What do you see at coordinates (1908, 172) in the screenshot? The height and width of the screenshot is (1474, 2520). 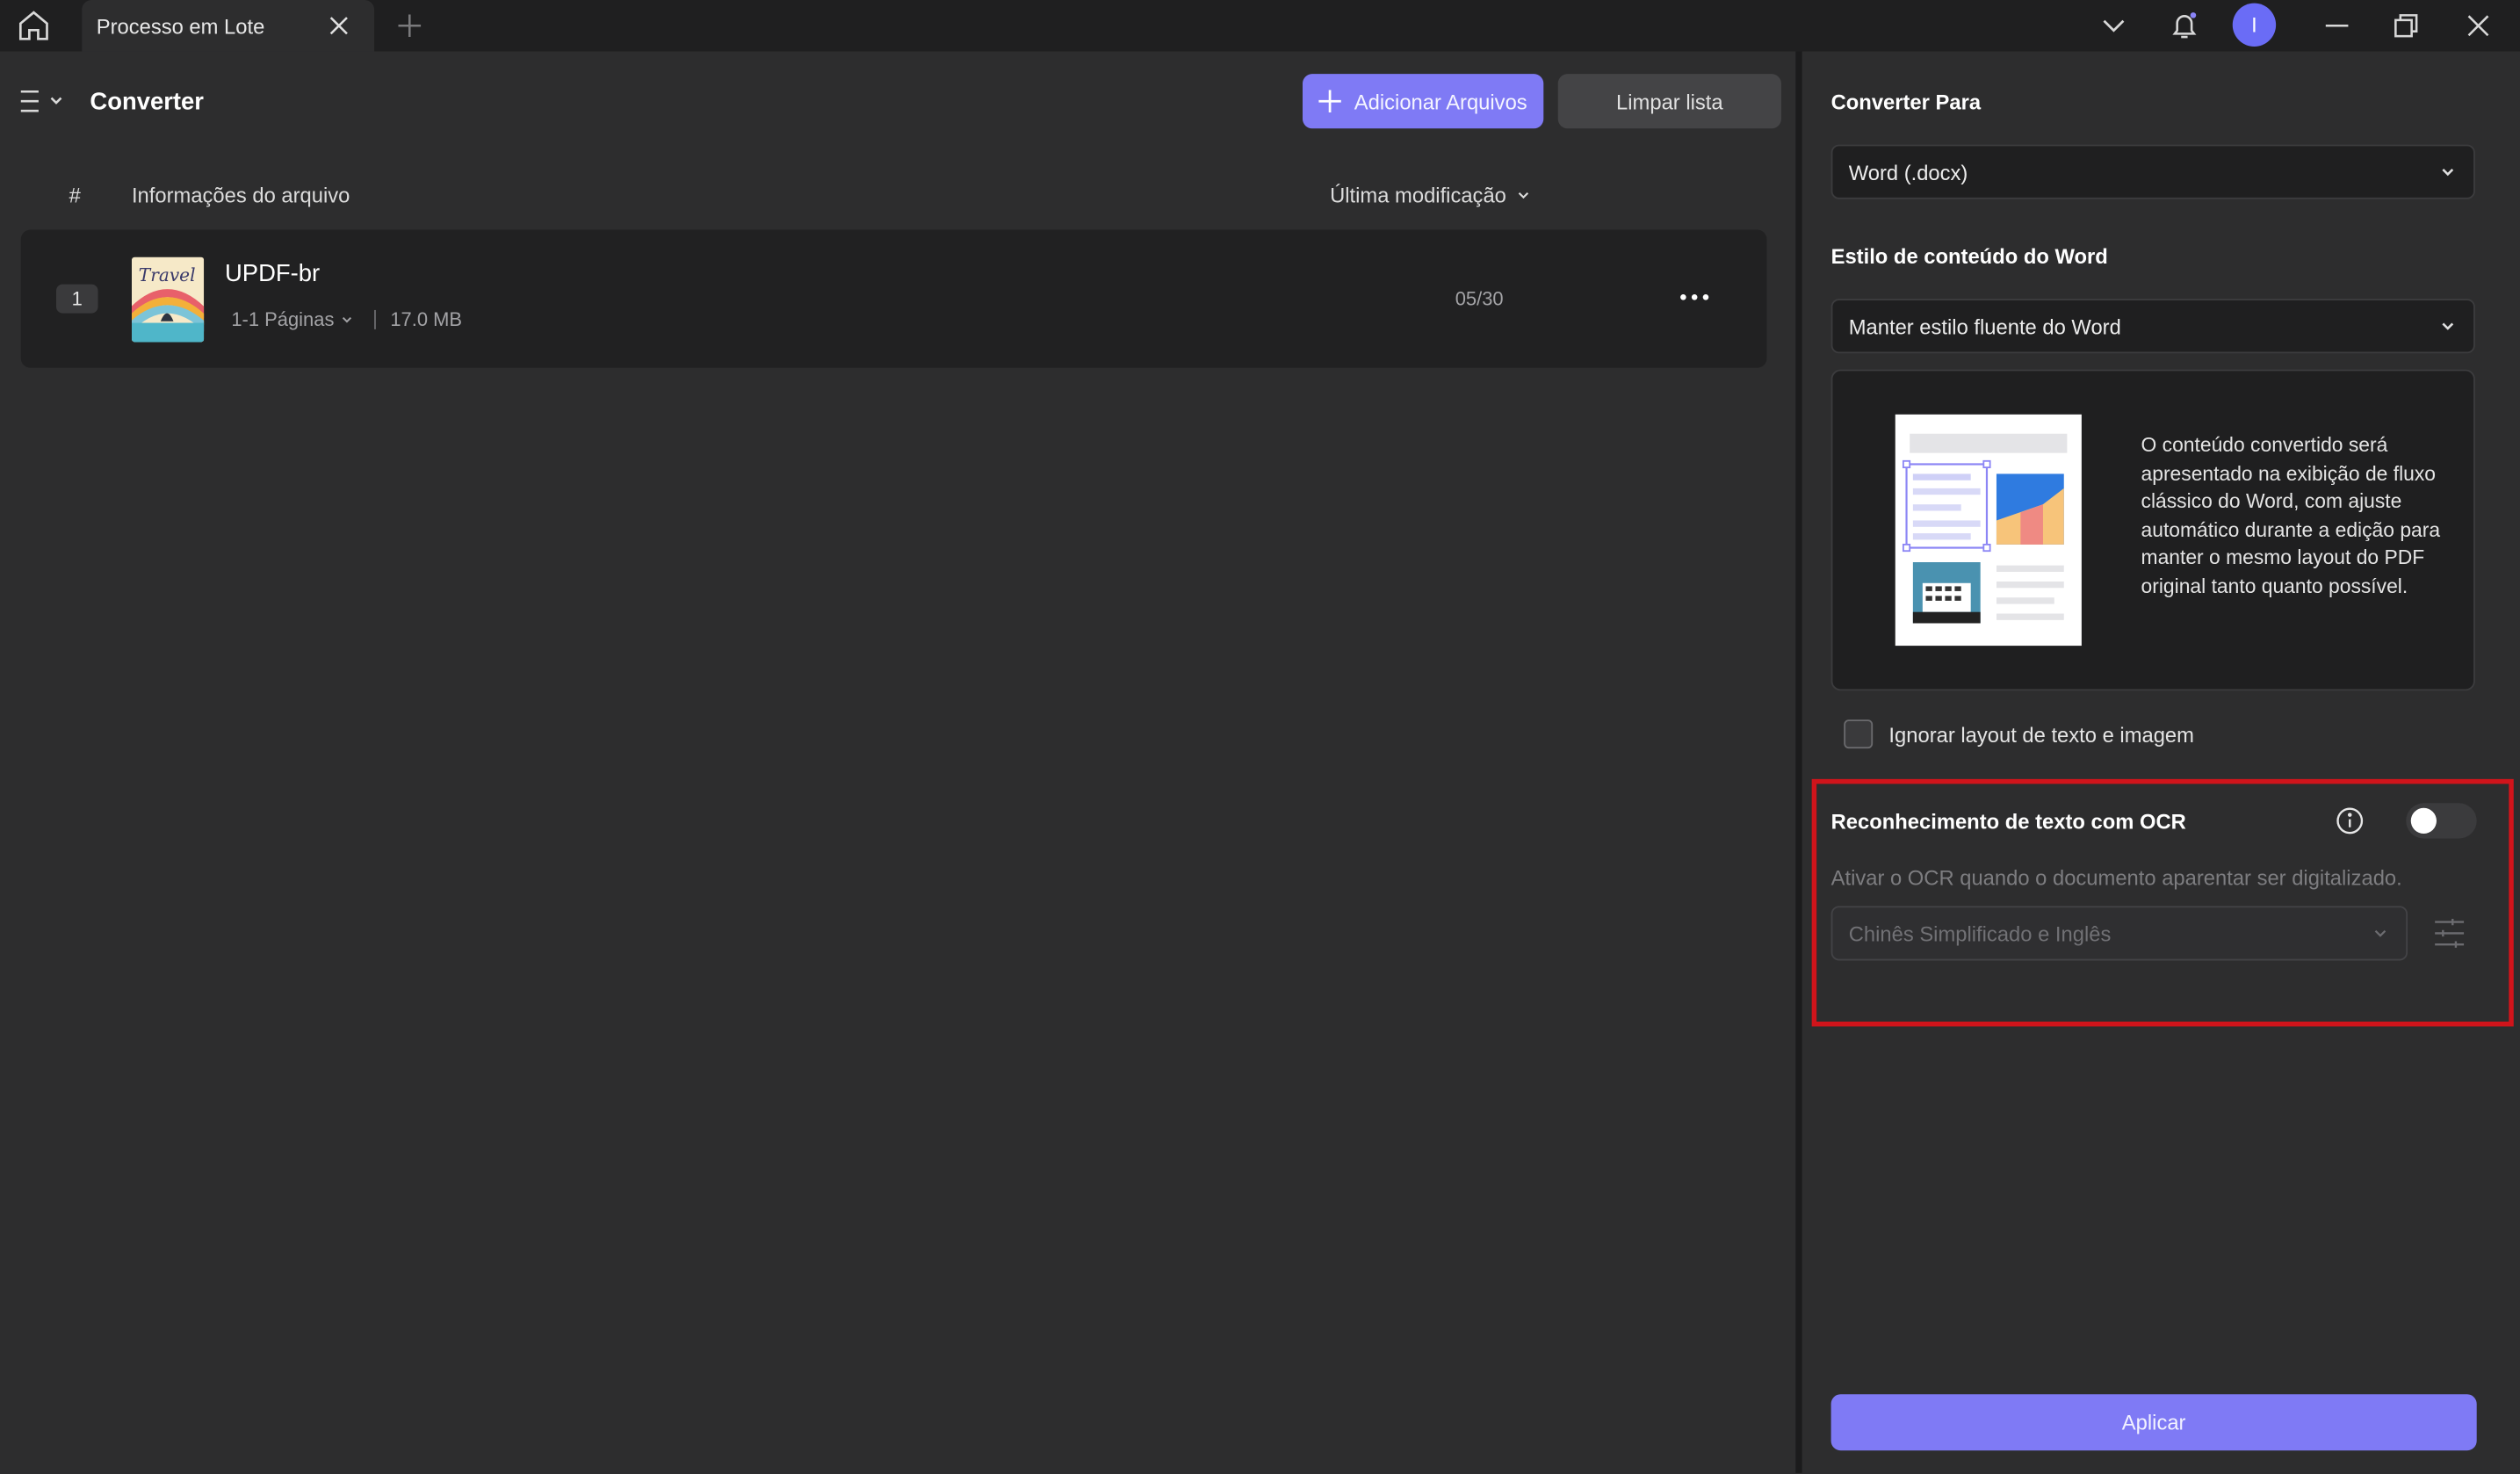 I see `format-select-value: Word (.docx)` at bounding box center [1908, 172].